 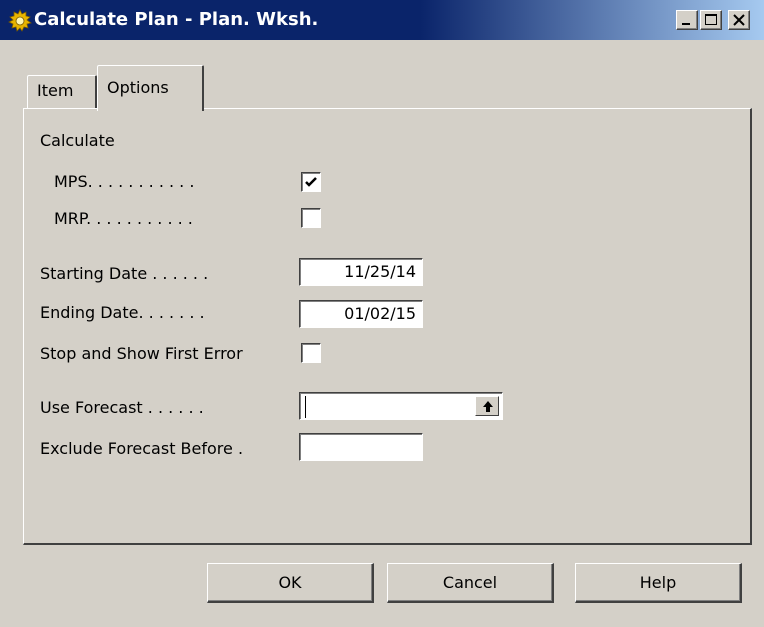 I want to click on mrp-checkbox, so click(x=311, y=218).